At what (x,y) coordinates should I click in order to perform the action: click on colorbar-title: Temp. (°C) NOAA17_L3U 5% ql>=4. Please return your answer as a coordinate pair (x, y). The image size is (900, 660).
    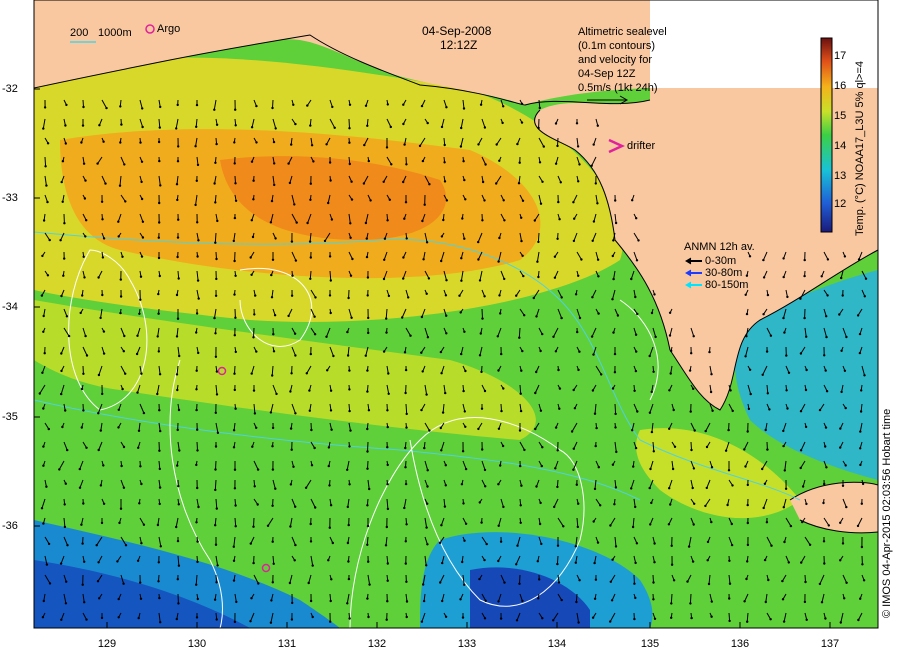
    Looking at the image, I should click on (860, 148).